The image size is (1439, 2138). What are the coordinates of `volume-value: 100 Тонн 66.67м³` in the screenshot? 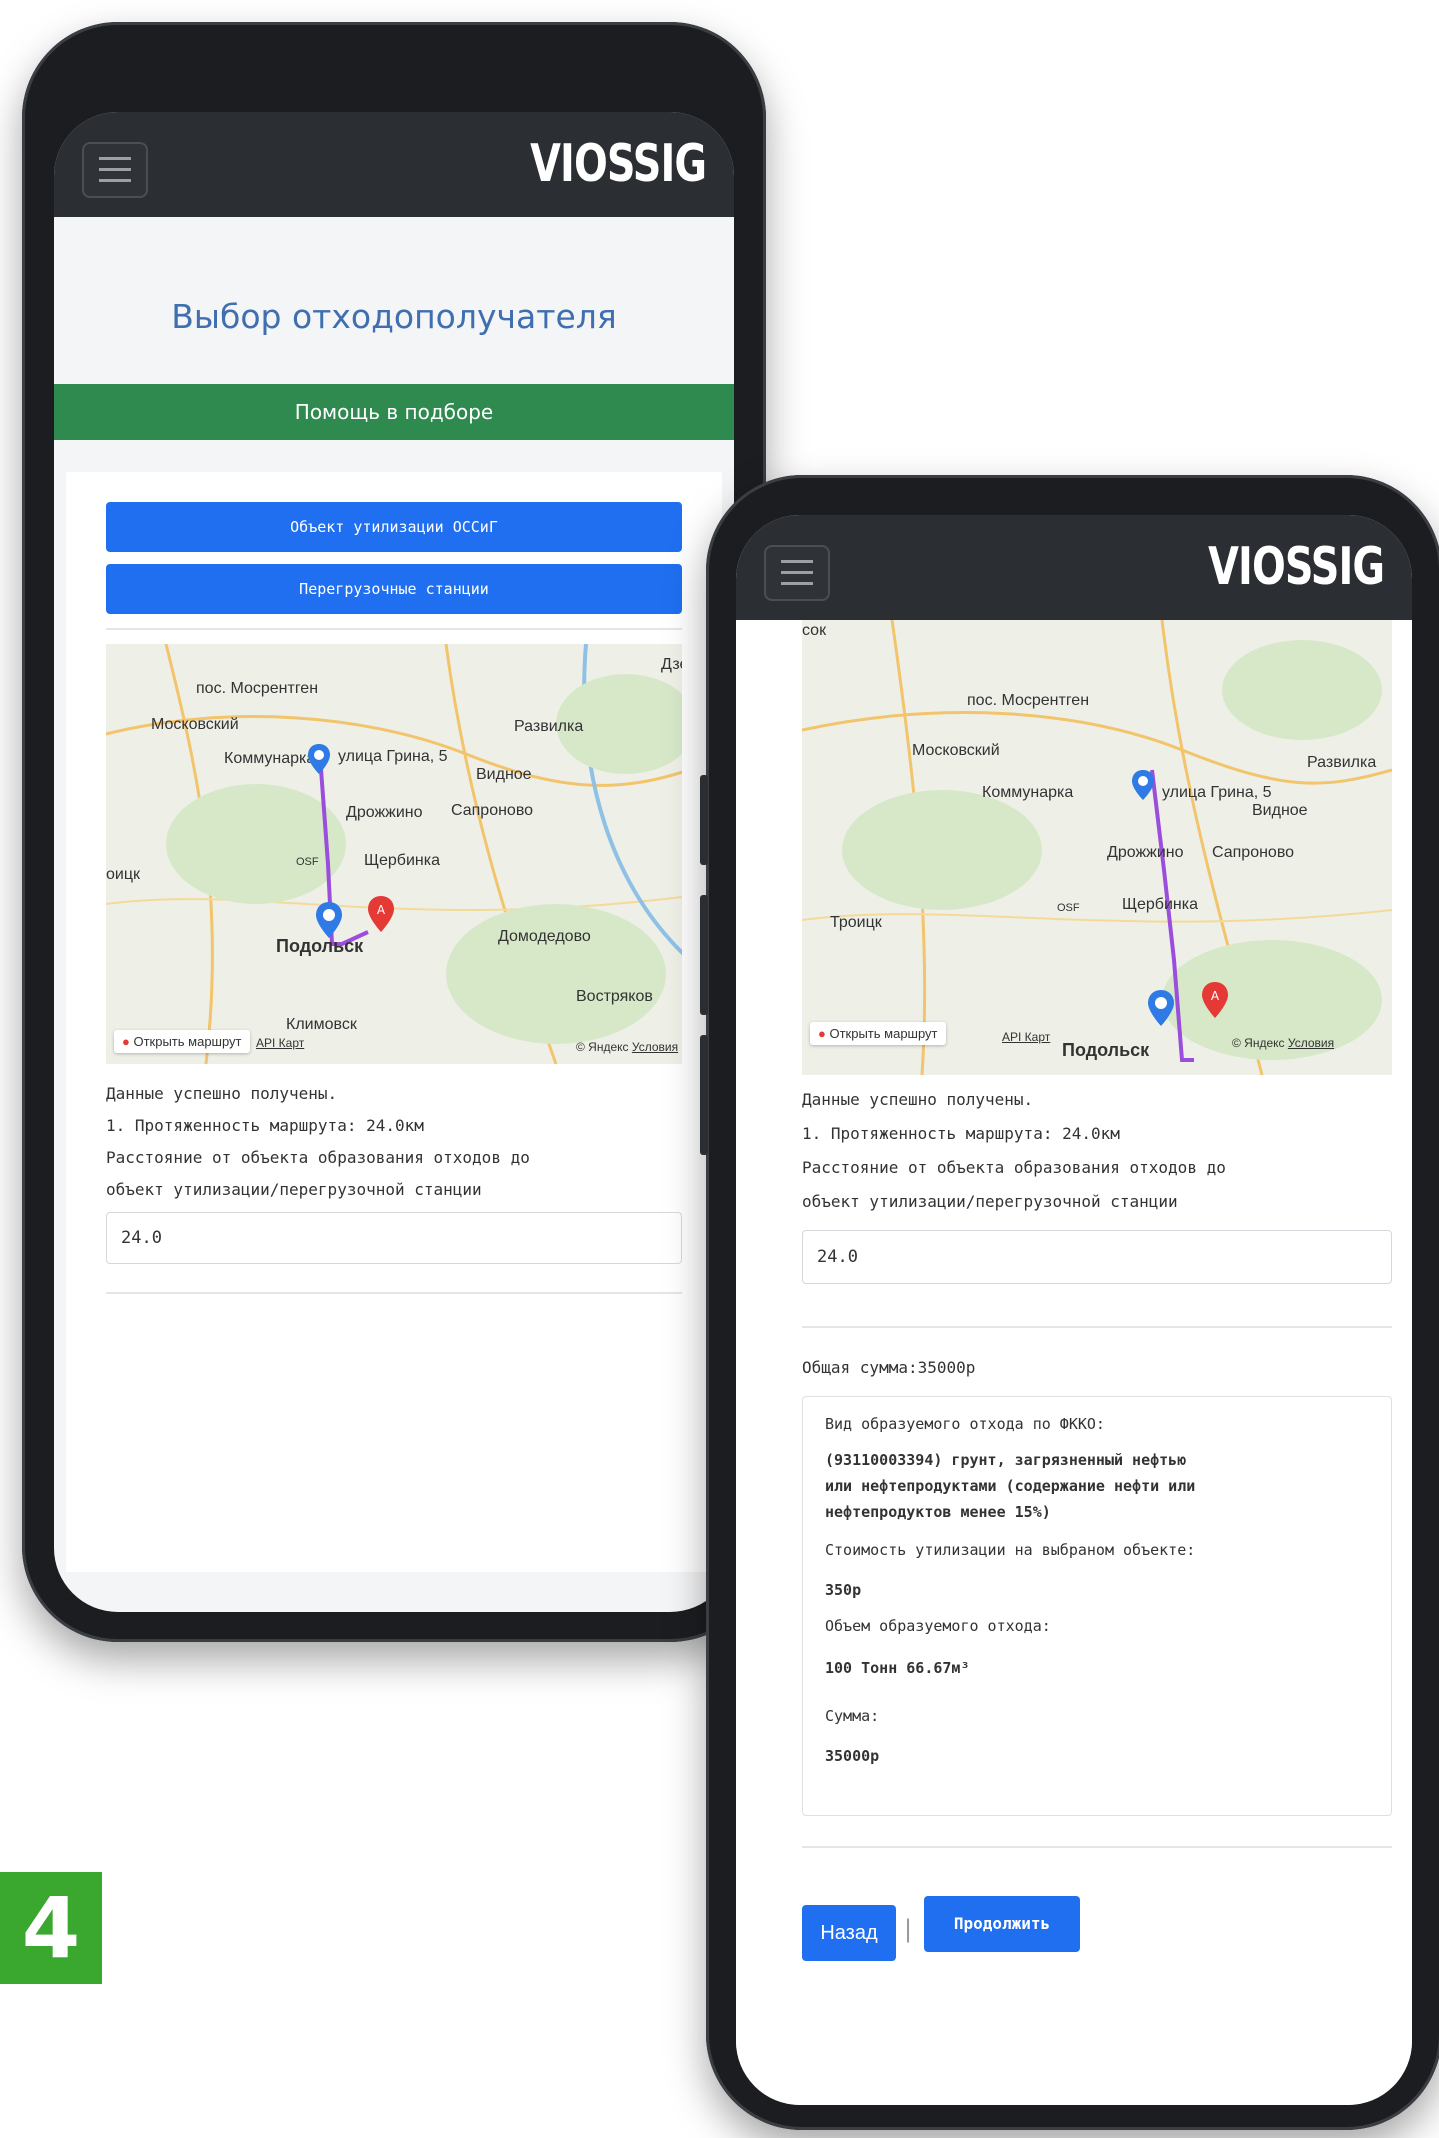 It's located at (897, 1668).